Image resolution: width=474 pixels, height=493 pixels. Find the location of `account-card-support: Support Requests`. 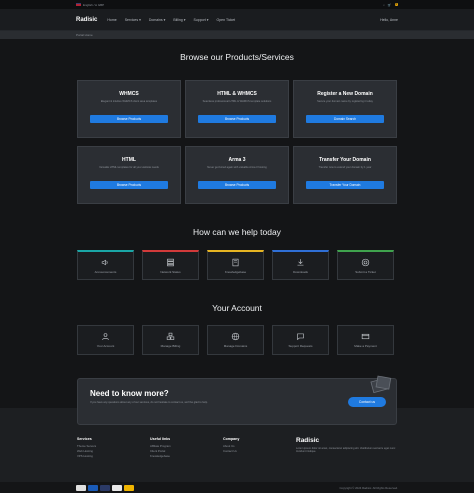

account-card-support: Support Requests is located at coordinates (300, 340).